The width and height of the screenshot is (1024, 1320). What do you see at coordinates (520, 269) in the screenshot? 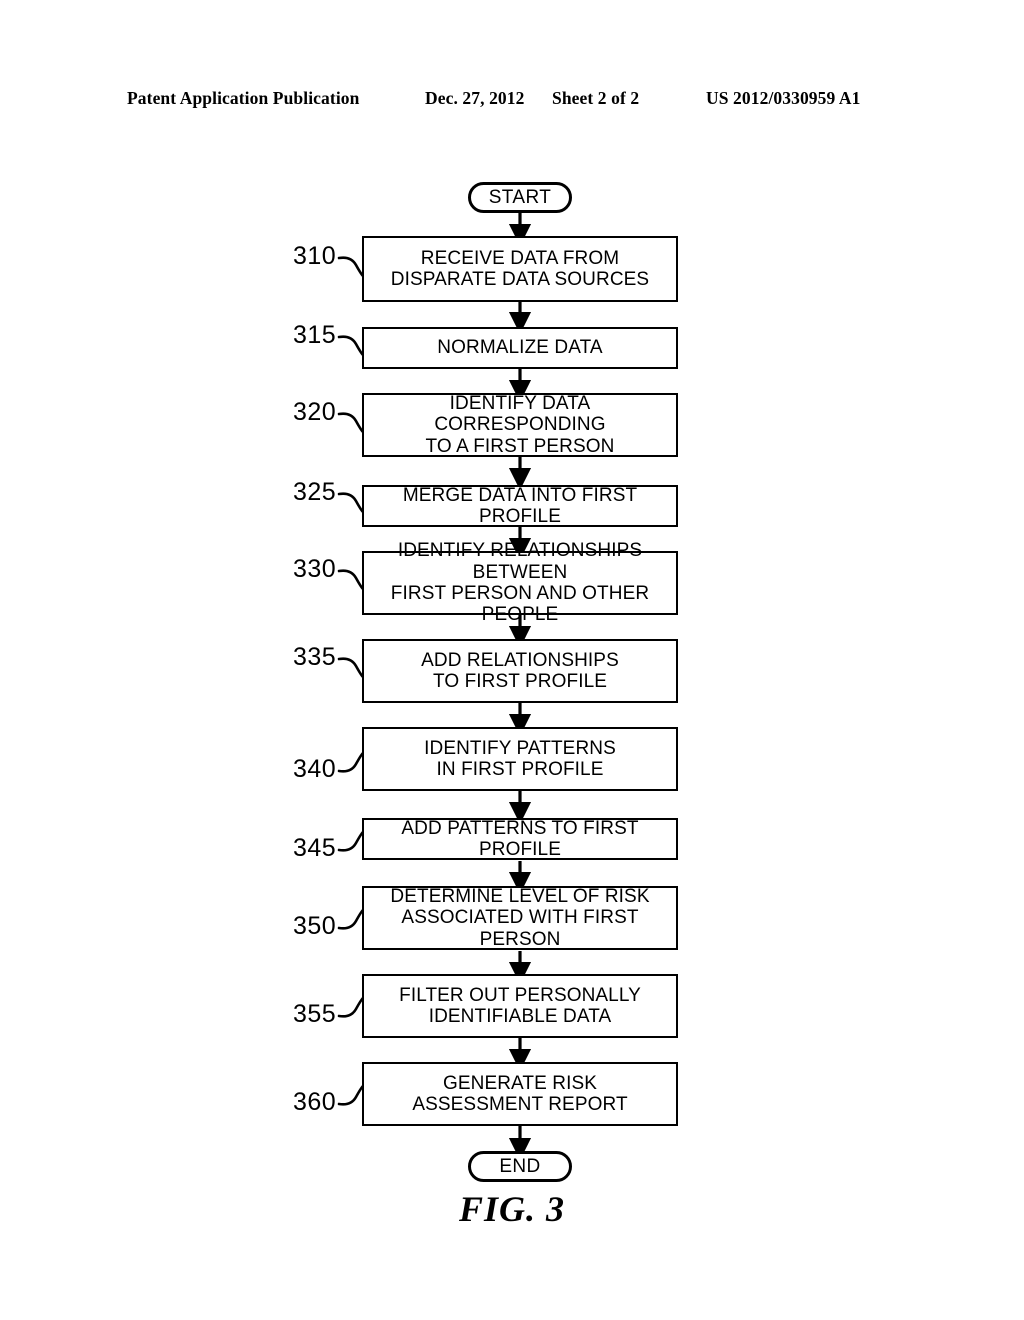
I see `process-box-310: RECEIVE DATA FROM DISPARATE DATA SOURCES` at bounding box center [520, 269].